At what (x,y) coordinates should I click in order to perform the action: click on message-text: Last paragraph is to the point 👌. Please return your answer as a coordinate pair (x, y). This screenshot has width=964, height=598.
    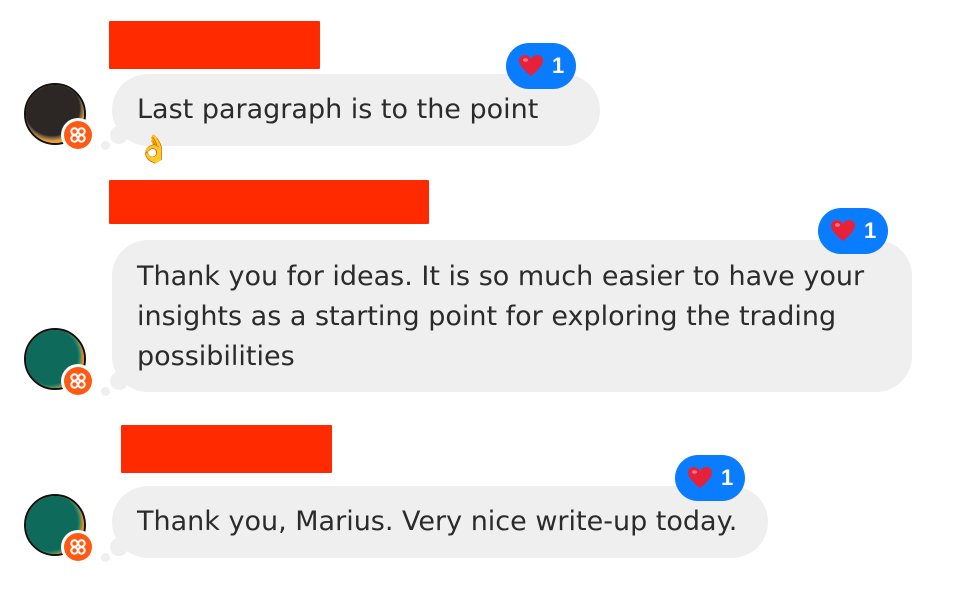
    Looking at the image, I should click on (338, 129).